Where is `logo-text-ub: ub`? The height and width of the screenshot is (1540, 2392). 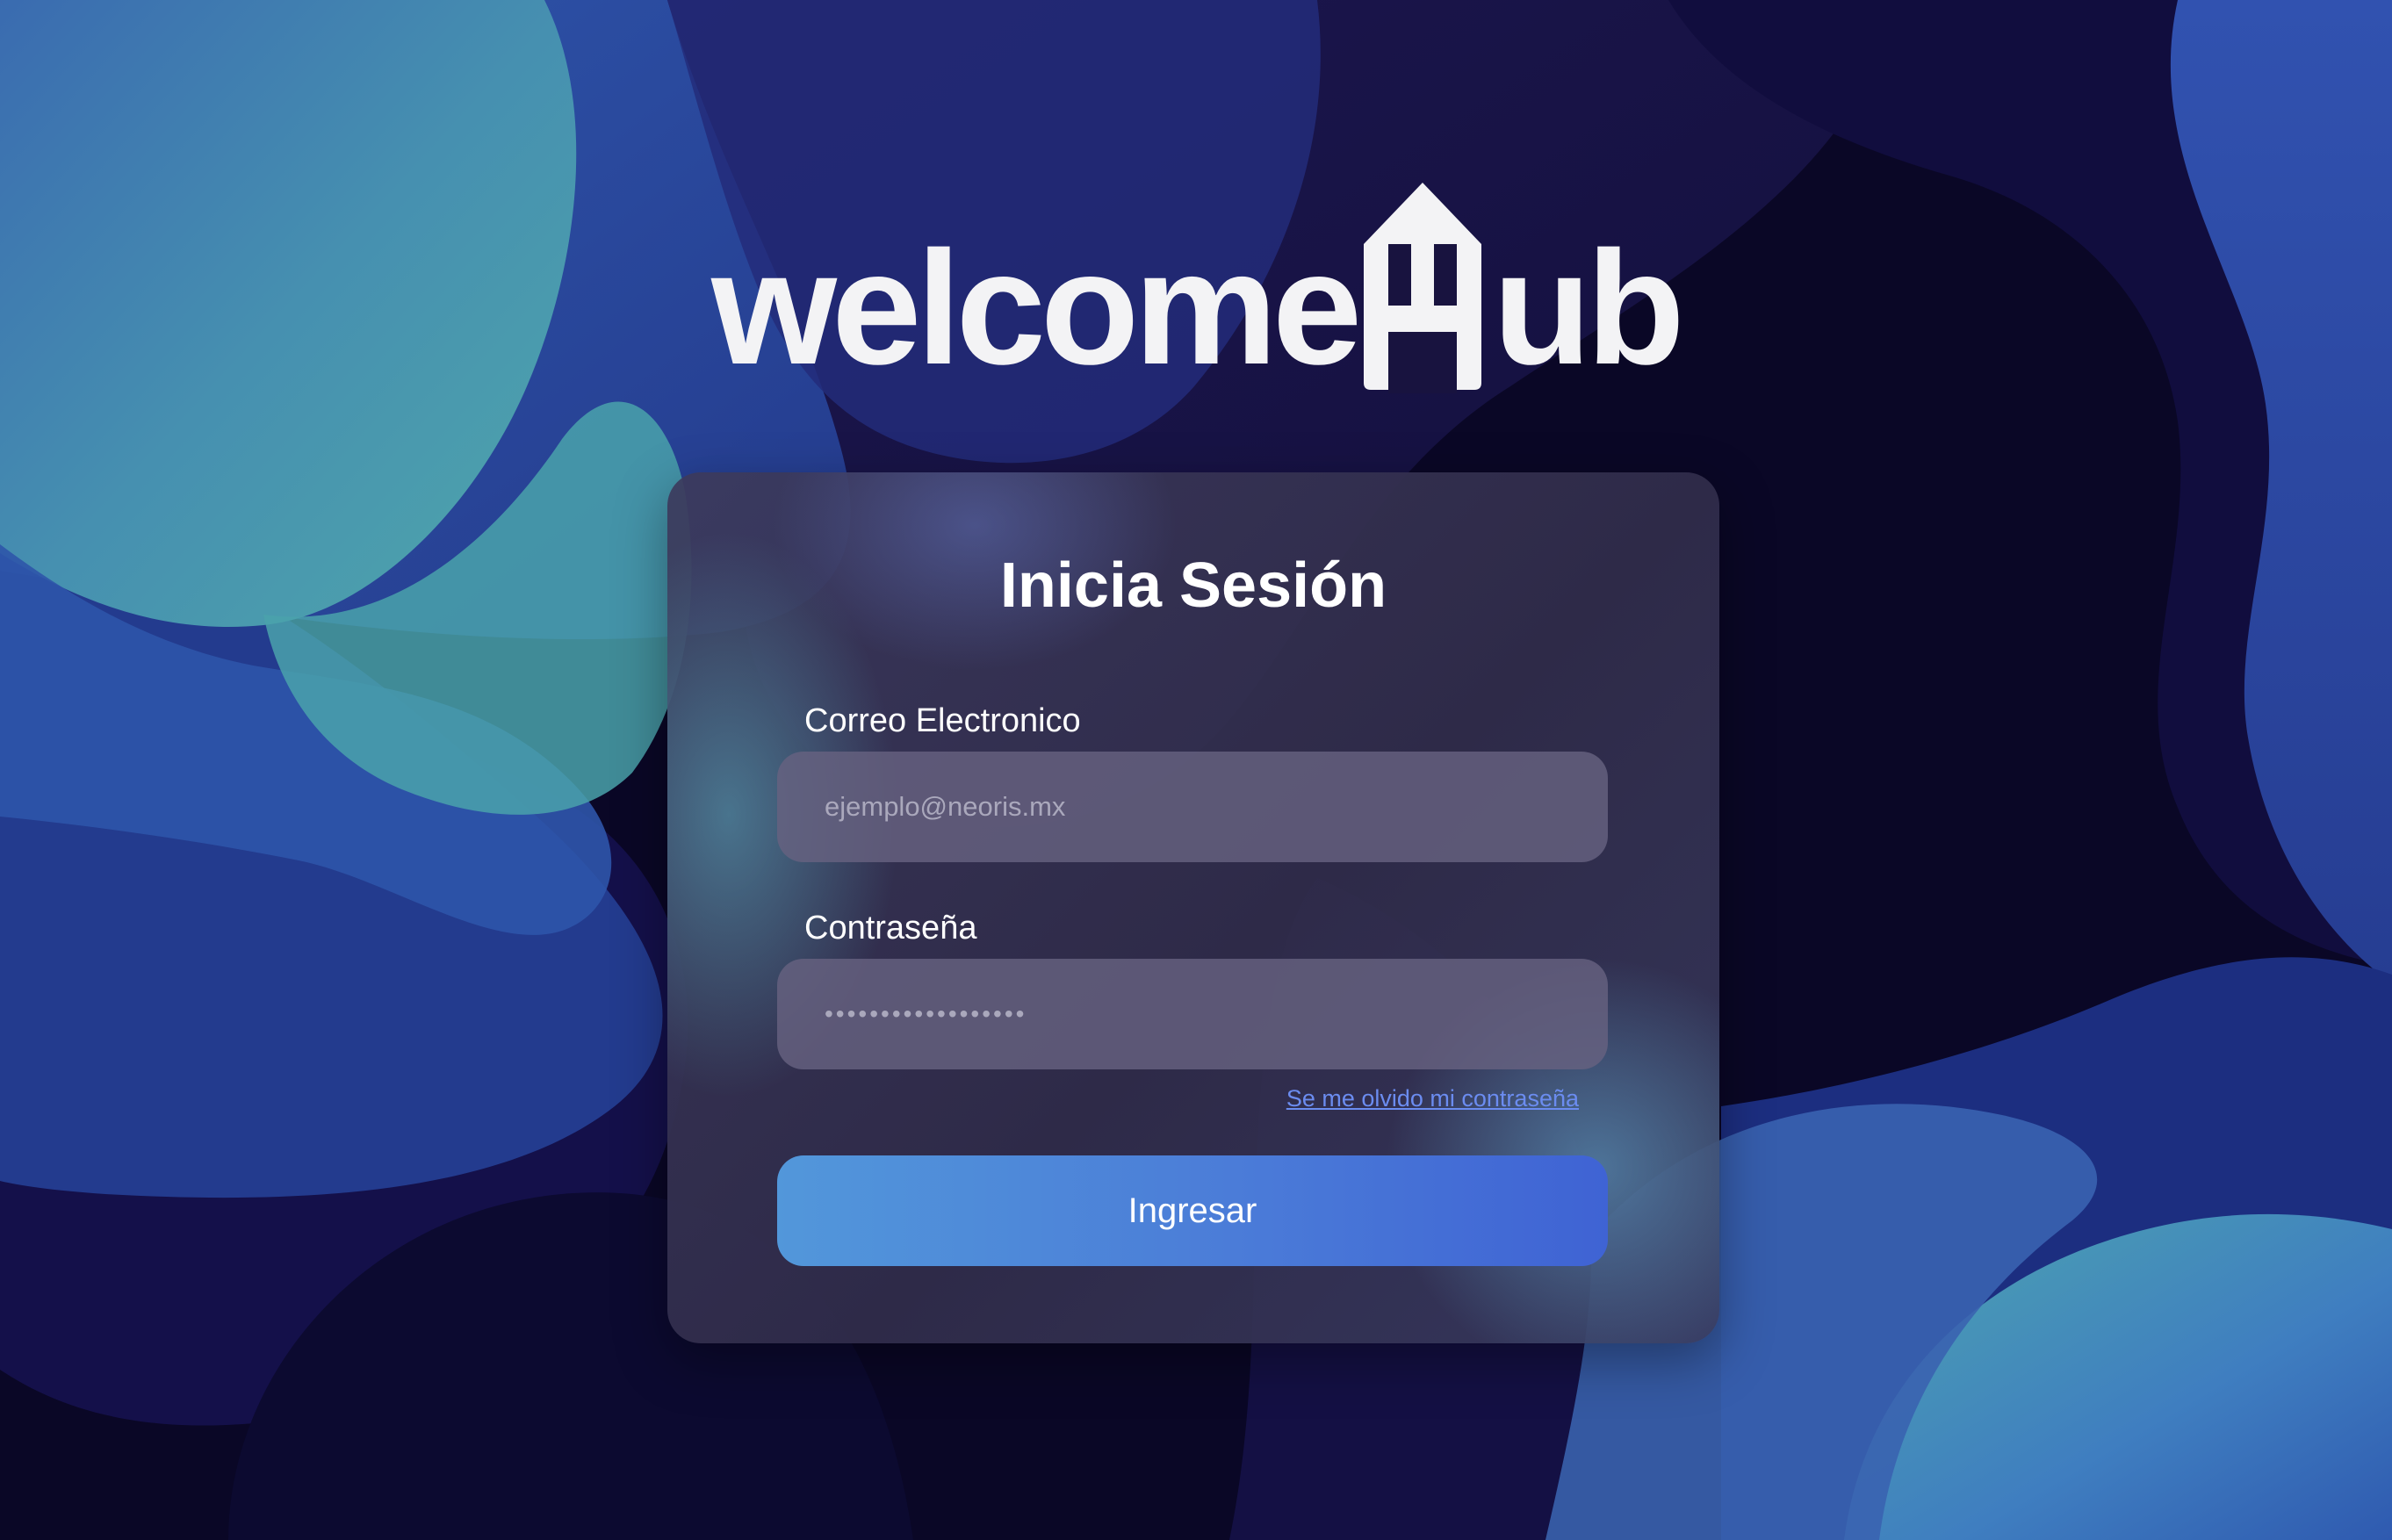 logo-text-ub: ub is located at coordinates (1589, 307).